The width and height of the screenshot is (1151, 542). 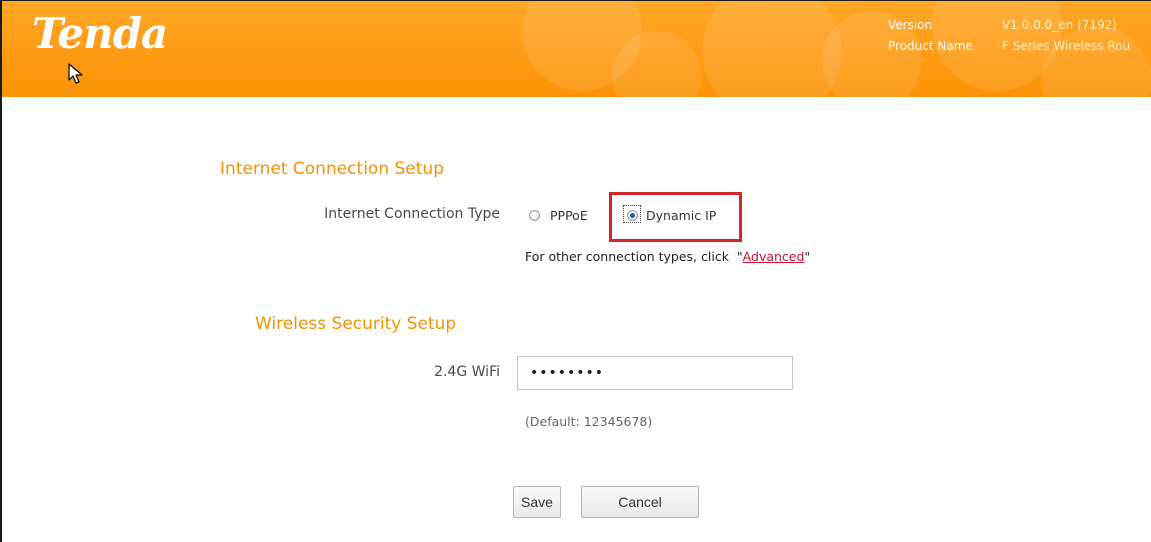 I want to click on highlight-annotation-box, so click(x=675, y=217).